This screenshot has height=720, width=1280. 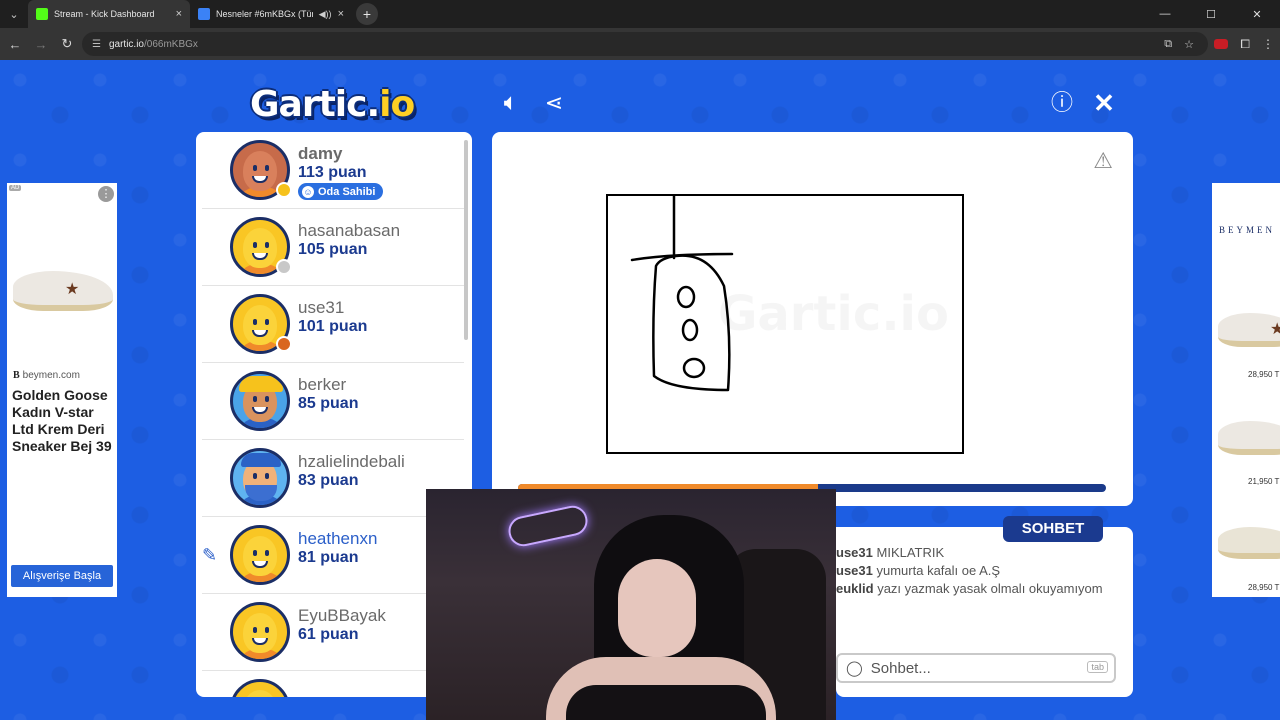 What do you see at coordinates (1168, 44) in the screenshot?
I see `cast-icon: ⧉` at bounding box center [1168, 44].